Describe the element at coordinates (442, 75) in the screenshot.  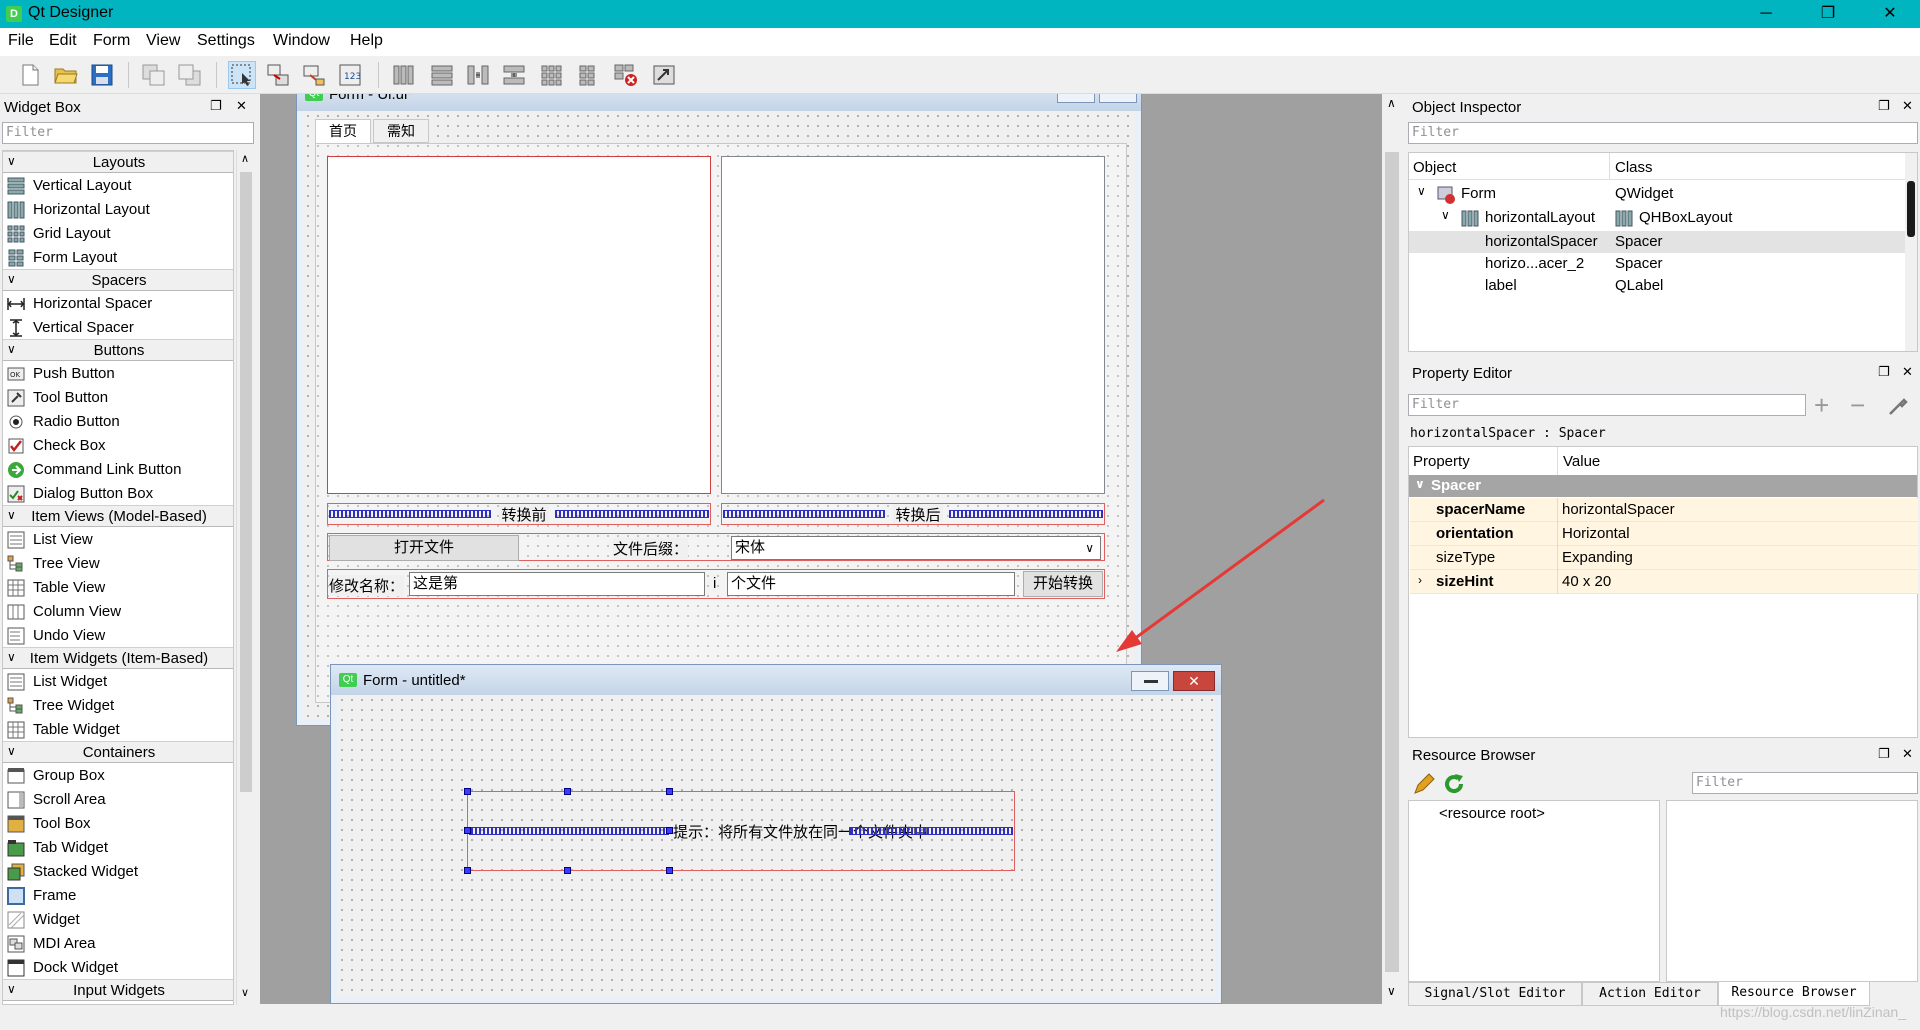
I see `lay-out-vertically-icon` at that location.